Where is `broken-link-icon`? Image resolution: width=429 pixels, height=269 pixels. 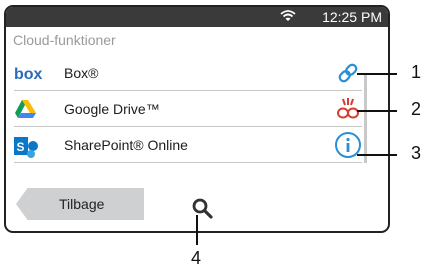 broken-link-icon is located at coordinates (348, 109).